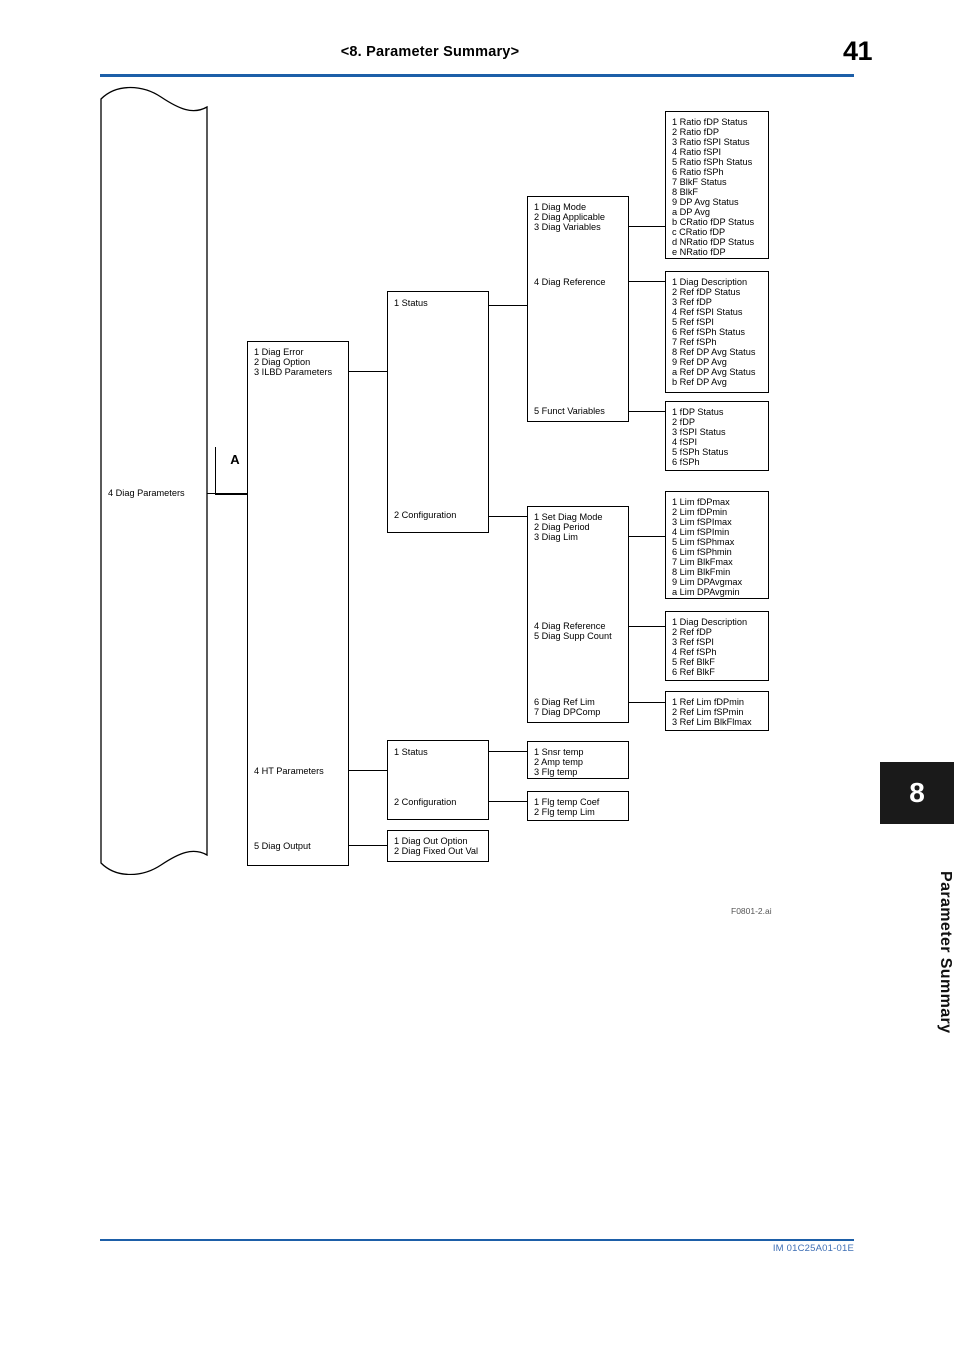  I want to click on diag-reference-item: b Ref DP Avg, so click(699, 382).